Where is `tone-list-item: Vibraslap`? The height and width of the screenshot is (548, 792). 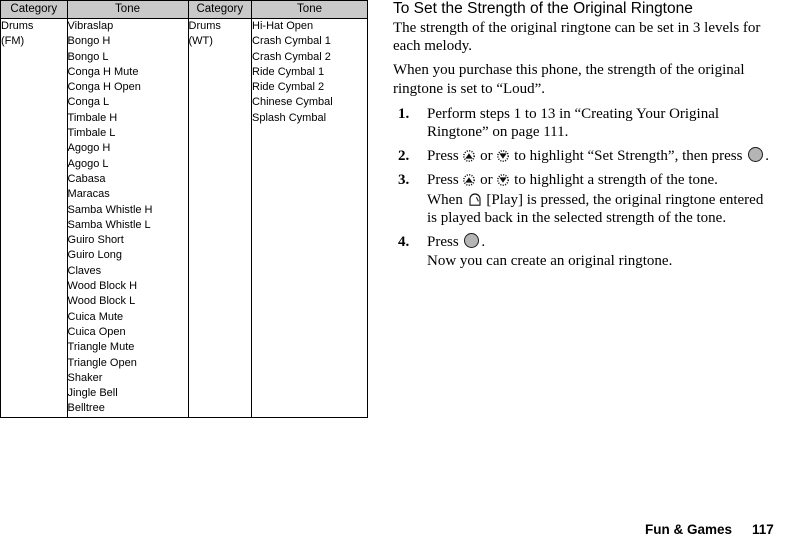
tone-list-item: Vibraslap is located at coordinates (90, 26).